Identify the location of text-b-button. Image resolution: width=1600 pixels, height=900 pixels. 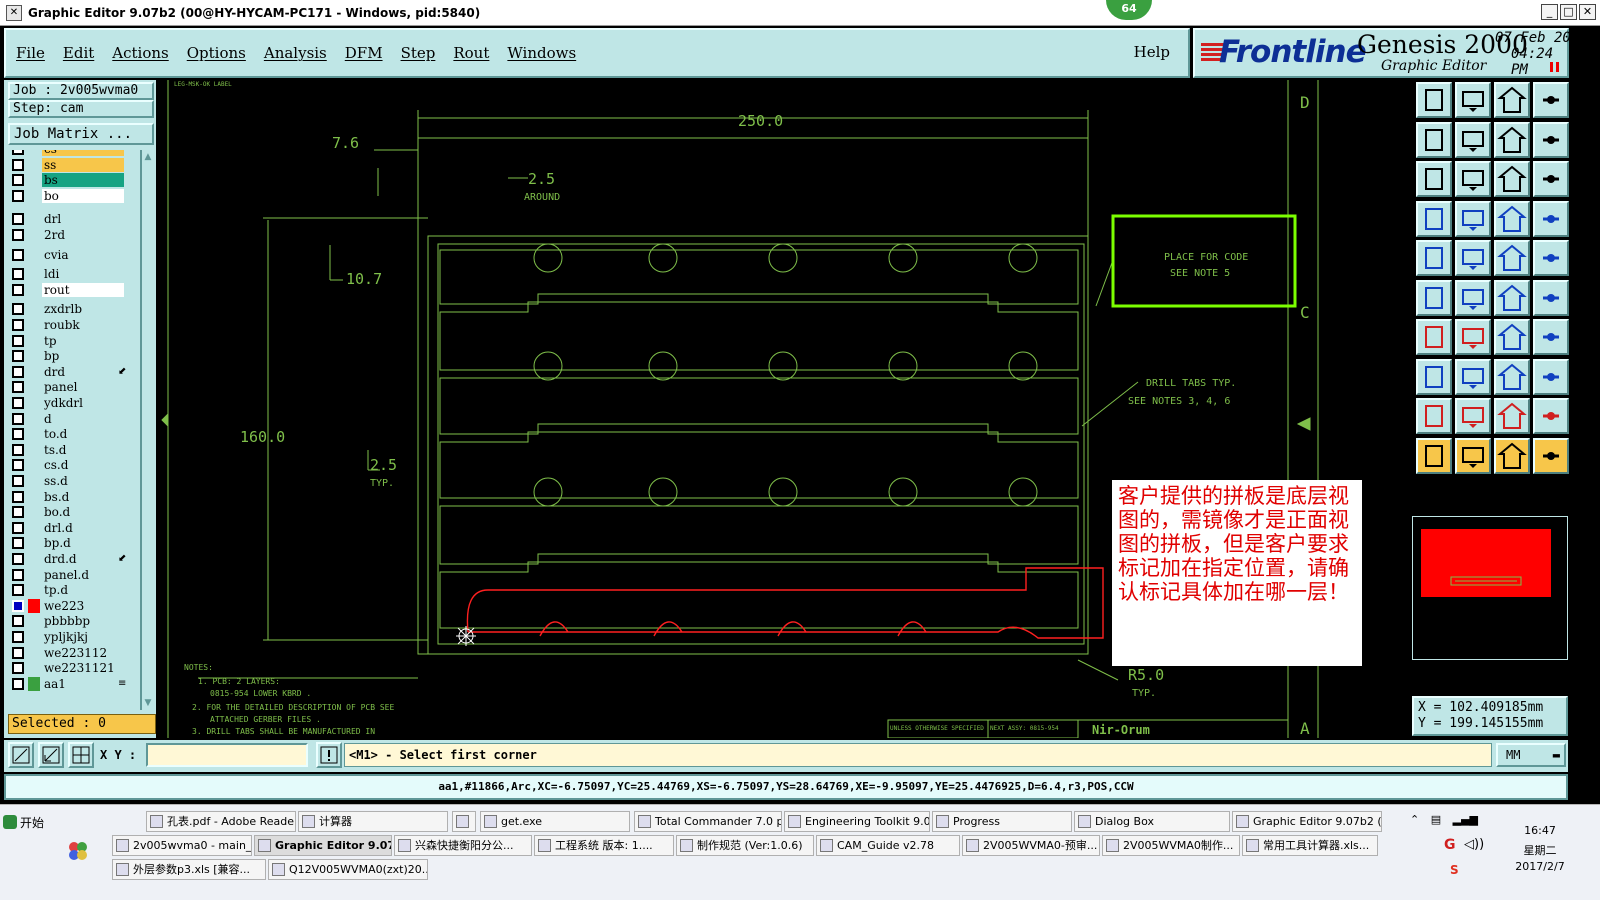
(1551, 416).